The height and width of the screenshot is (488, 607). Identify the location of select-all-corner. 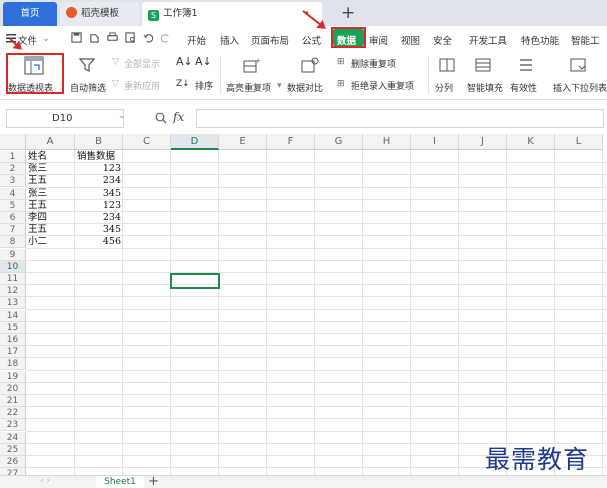
(13, 142).